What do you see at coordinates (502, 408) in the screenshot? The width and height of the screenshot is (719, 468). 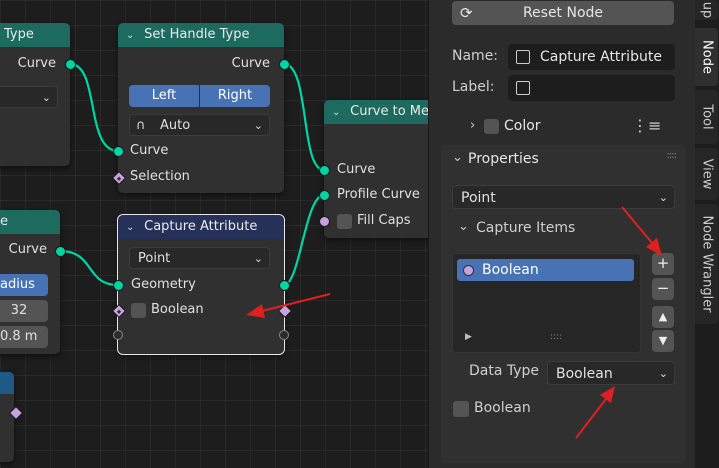 I see `default-boolean-label: Boolean` at bounding box center [502, 408].